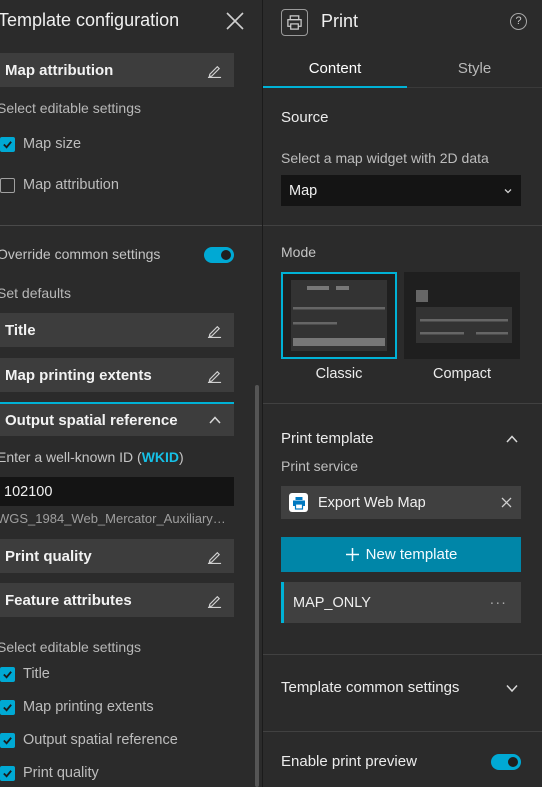 The width and height of the screenshot is (542, 787). I want to click on printer-icon, so click(294, 22).